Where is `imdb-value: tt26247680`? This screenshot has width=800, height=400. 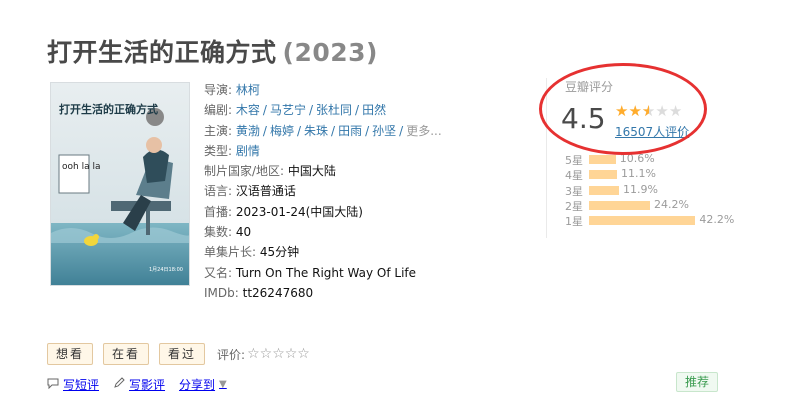
imdb-value: tt26247680 is located at coordinates (278, 292).